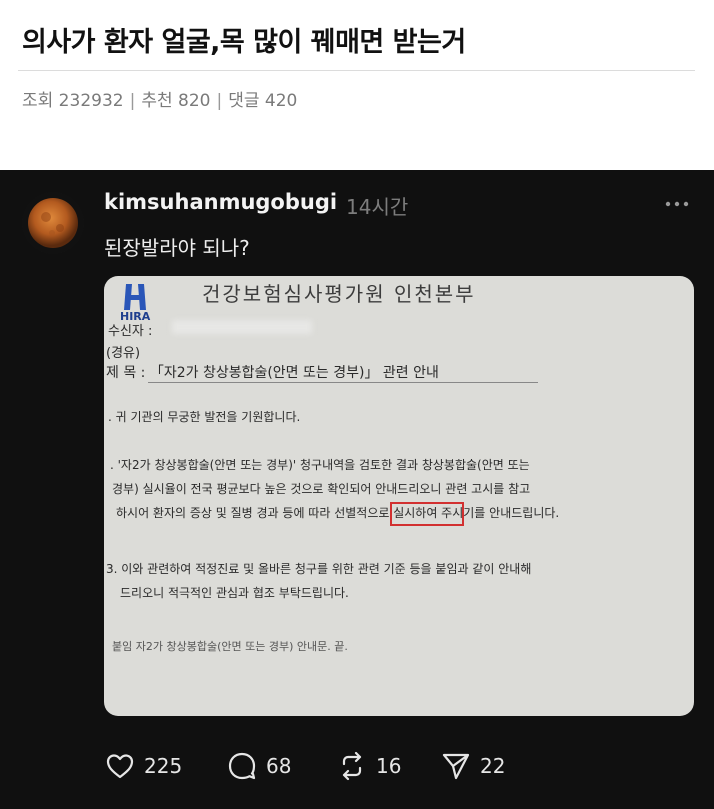  Describe the element at coordinates (123, 353) in the screenshot. I see `via-line: (경유)` at that location.